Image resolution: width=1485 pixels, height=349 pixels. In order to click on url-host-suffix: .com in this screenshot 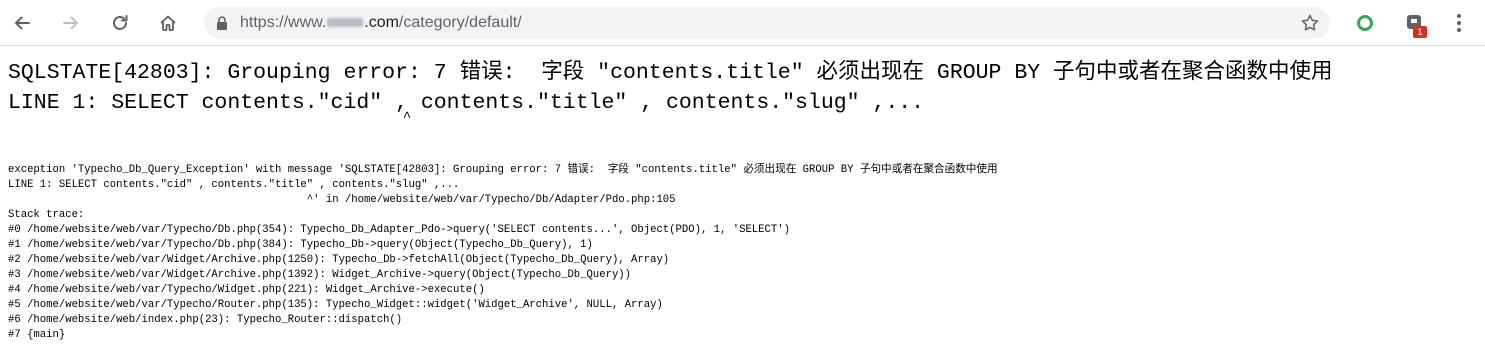, I will do `click(381, 22)`.